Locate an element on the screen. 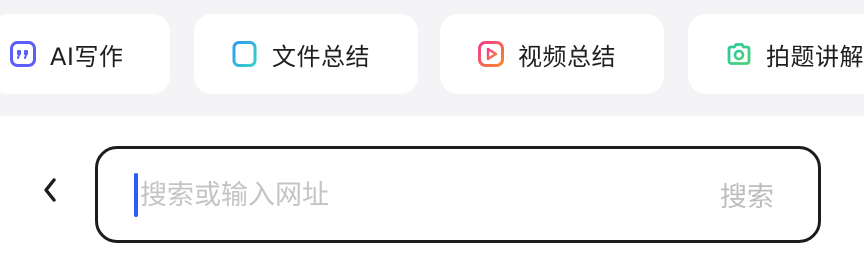 Image resolution: width=864 pixels, height=266 pixels. search-button: 搜索 is located at coordinates (747, 194).